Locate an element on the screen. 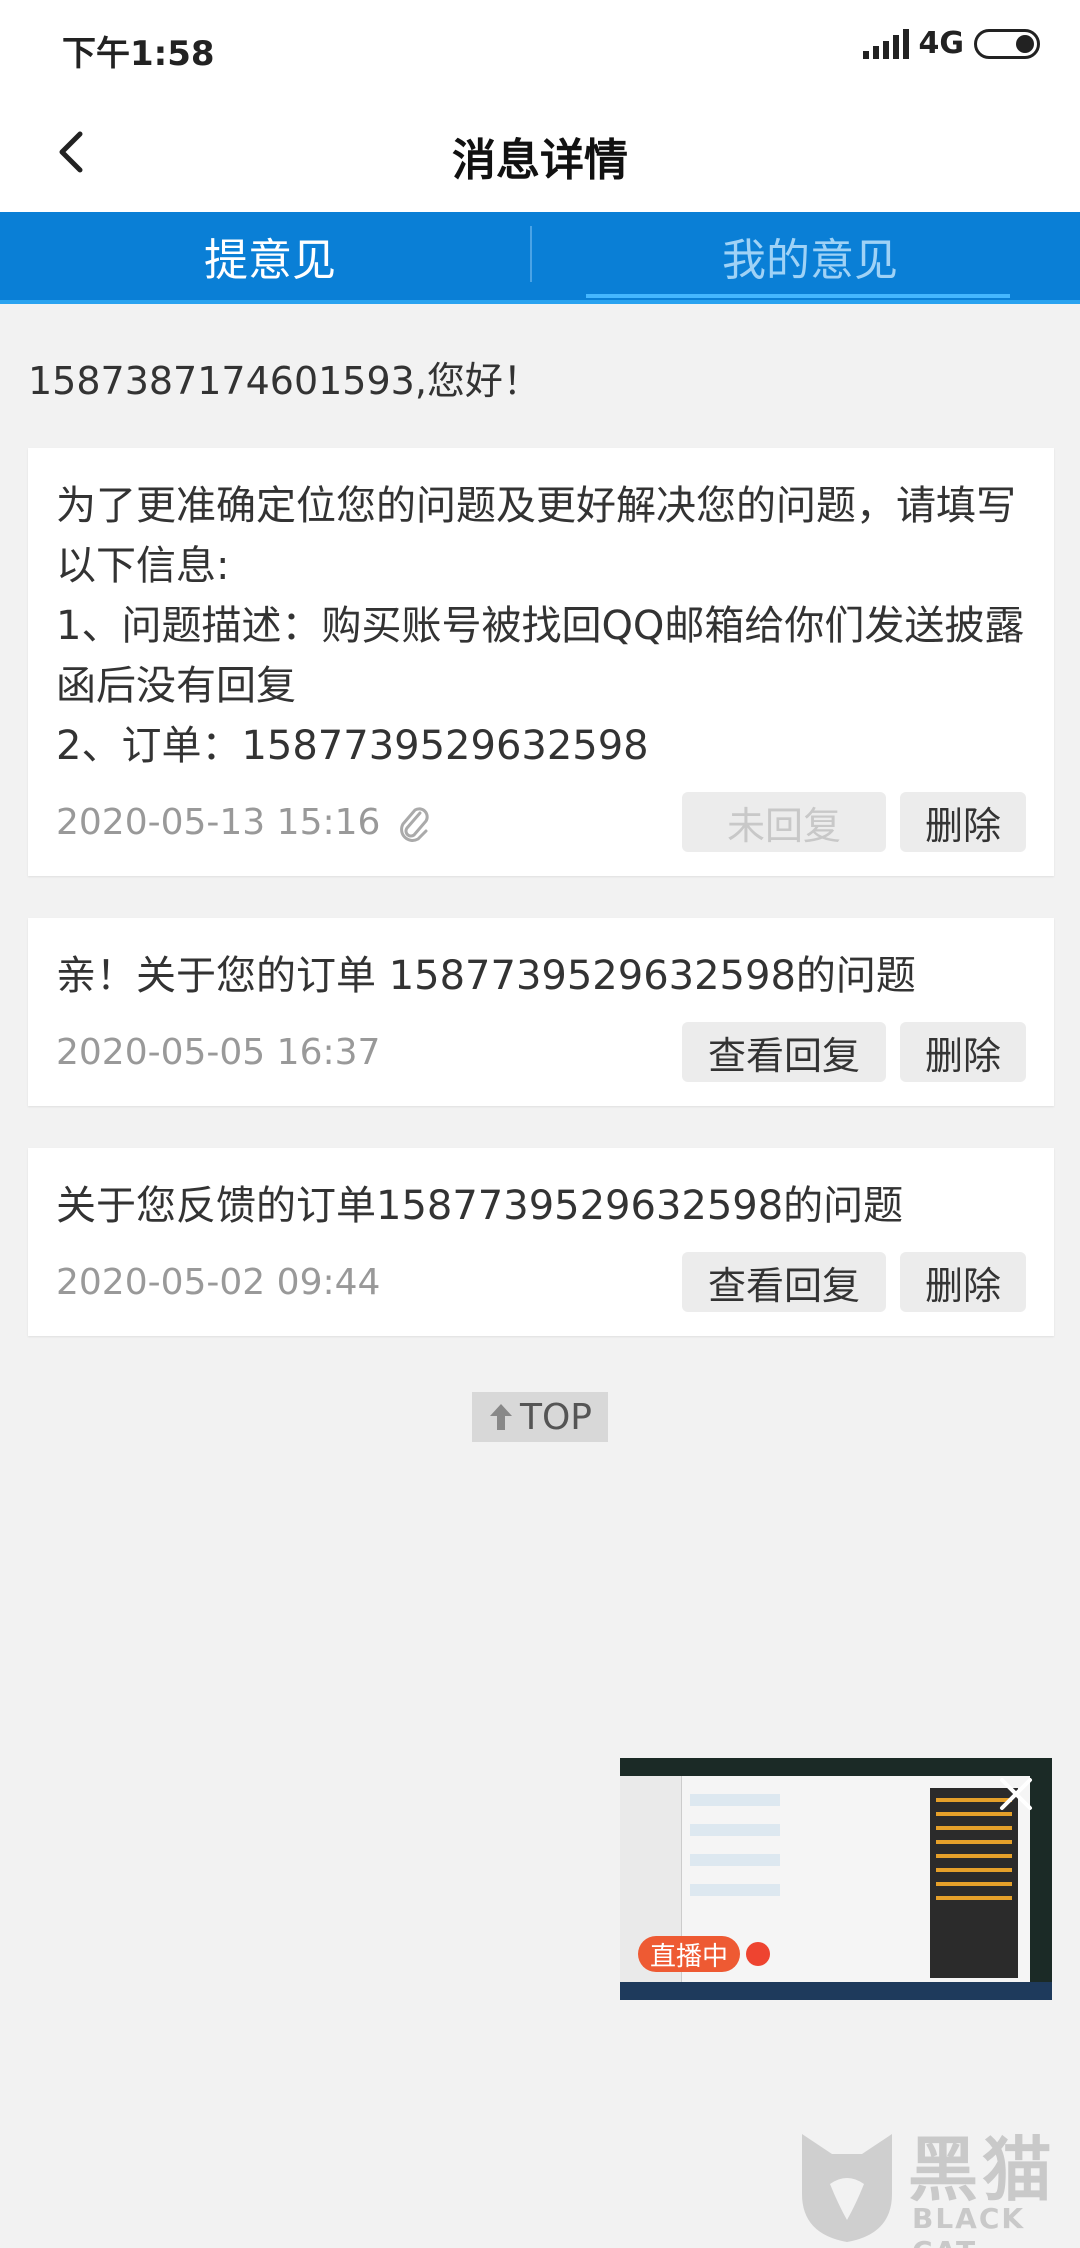 The image size is (1080, 2248). message-date-row: 2020-05-05 16:37 is located at coordinates (218, 1052).